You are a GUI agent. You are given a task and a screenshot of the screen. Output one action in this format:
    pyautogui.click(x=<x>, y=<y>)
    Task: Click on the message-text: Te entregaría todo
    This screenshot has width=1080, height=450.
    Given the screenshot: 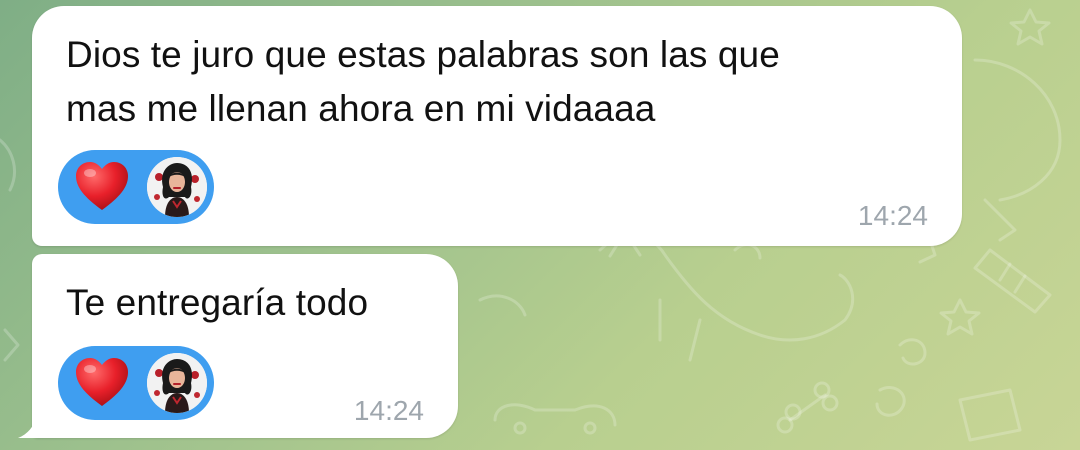 What is the action you would take?
    pyautogui.click(x=217, y=302)
    